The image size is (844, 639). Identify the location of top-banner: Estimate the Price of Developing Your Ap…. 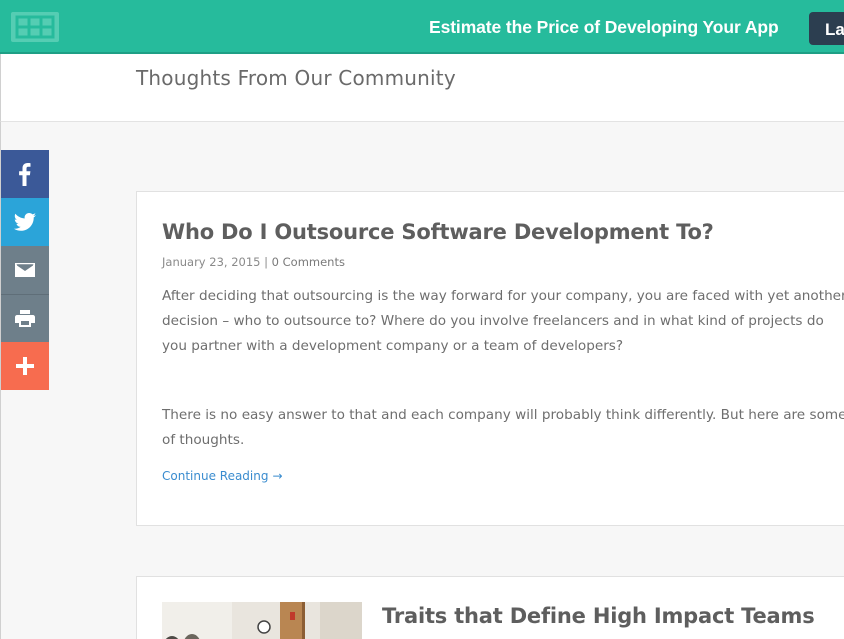
(422, 27).